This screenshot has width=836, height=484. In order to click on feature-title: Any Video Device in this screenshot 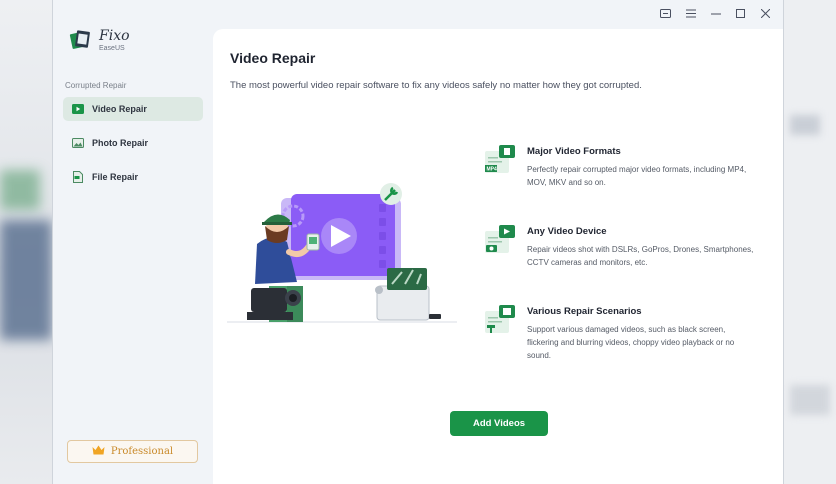, I will do `click(567, 231)`.